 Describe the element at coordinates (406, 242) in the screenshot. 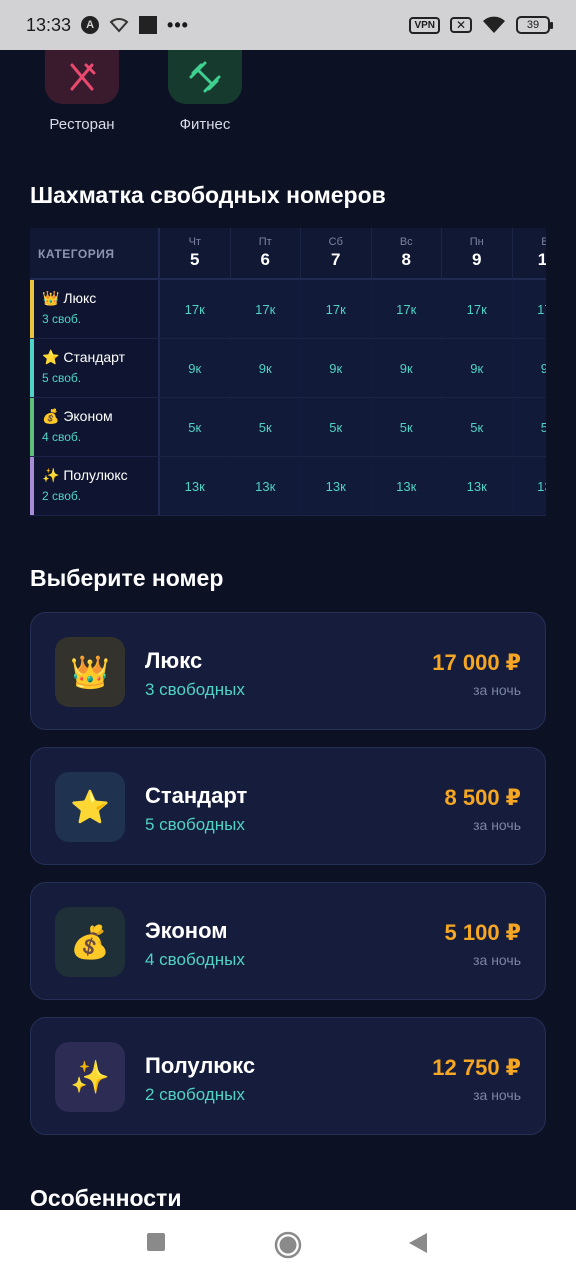

I see `day-weekday: Вс` at that location.